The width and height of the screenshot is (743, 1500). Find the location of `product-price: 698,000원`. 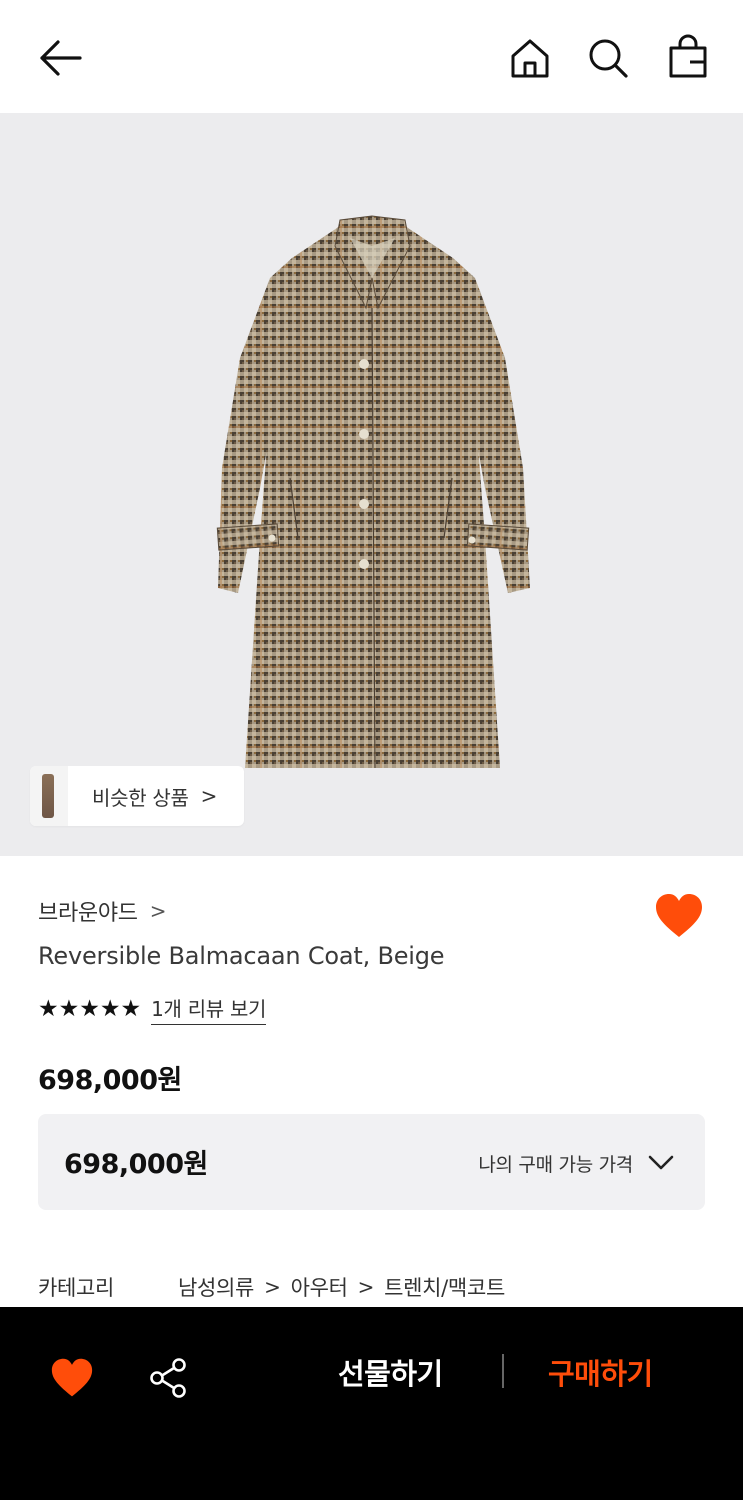

product-price: 698,000원 is located at coordinates (110, 1080).